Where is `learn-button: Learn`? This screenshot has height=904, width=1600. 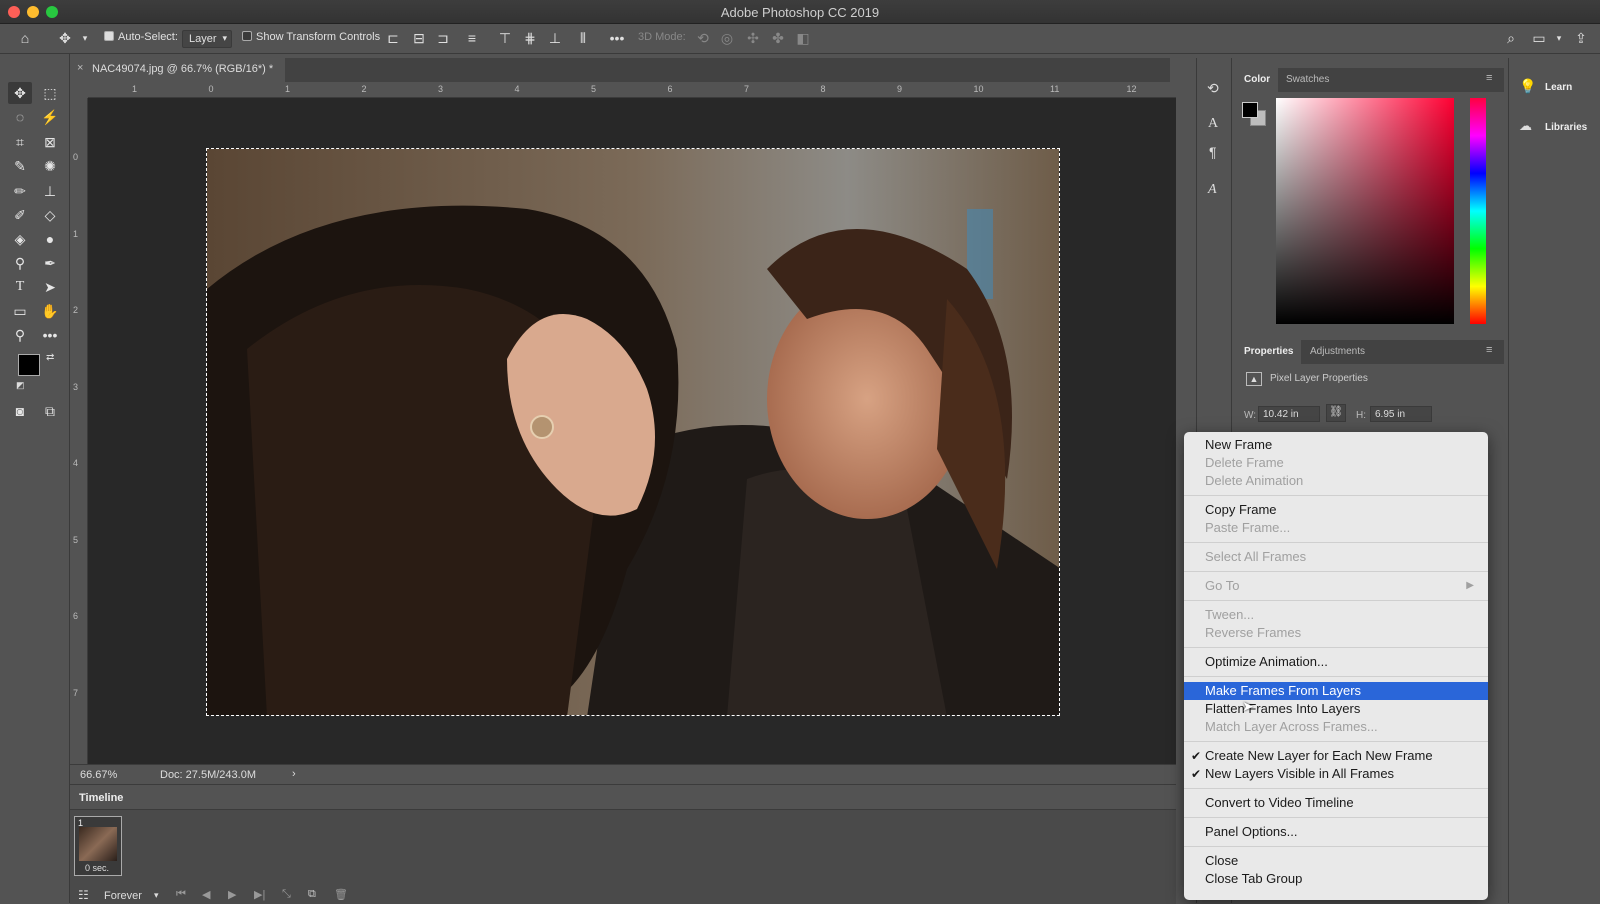 learn-button: Learn is located at coordinates (1558, 87).